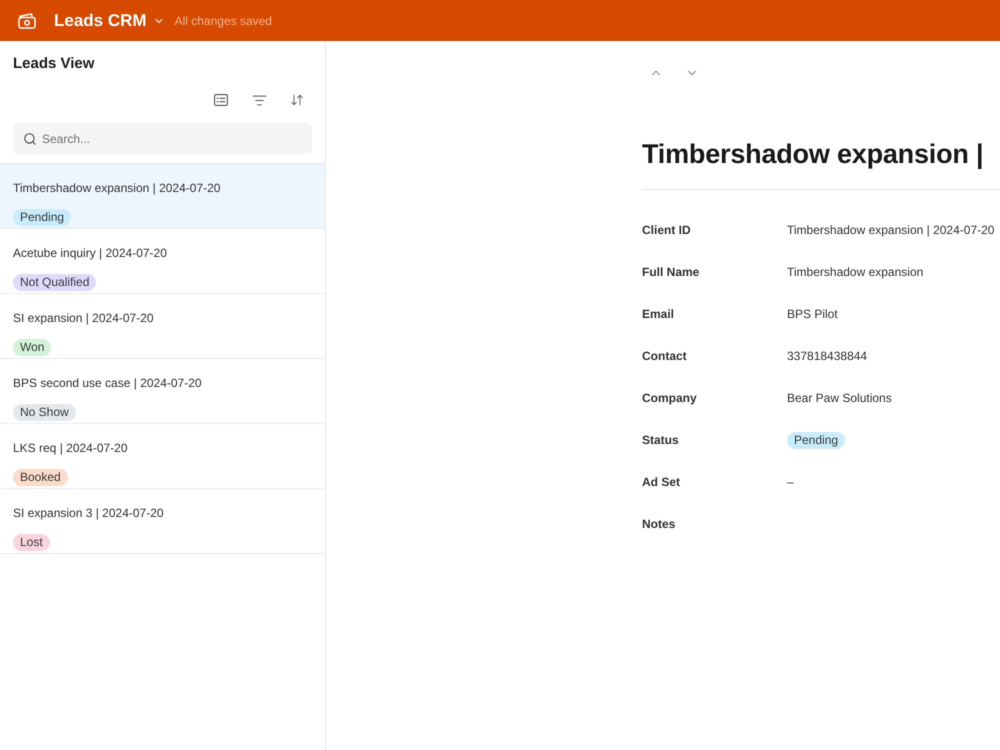 The width and height of the screenshot is (1000, 750). What do you see at coordinates (116, 188) in the screenshot?
I see `lead-title: Timbershadow expansion | 2024-07-20` at bounding box center [116, 188].